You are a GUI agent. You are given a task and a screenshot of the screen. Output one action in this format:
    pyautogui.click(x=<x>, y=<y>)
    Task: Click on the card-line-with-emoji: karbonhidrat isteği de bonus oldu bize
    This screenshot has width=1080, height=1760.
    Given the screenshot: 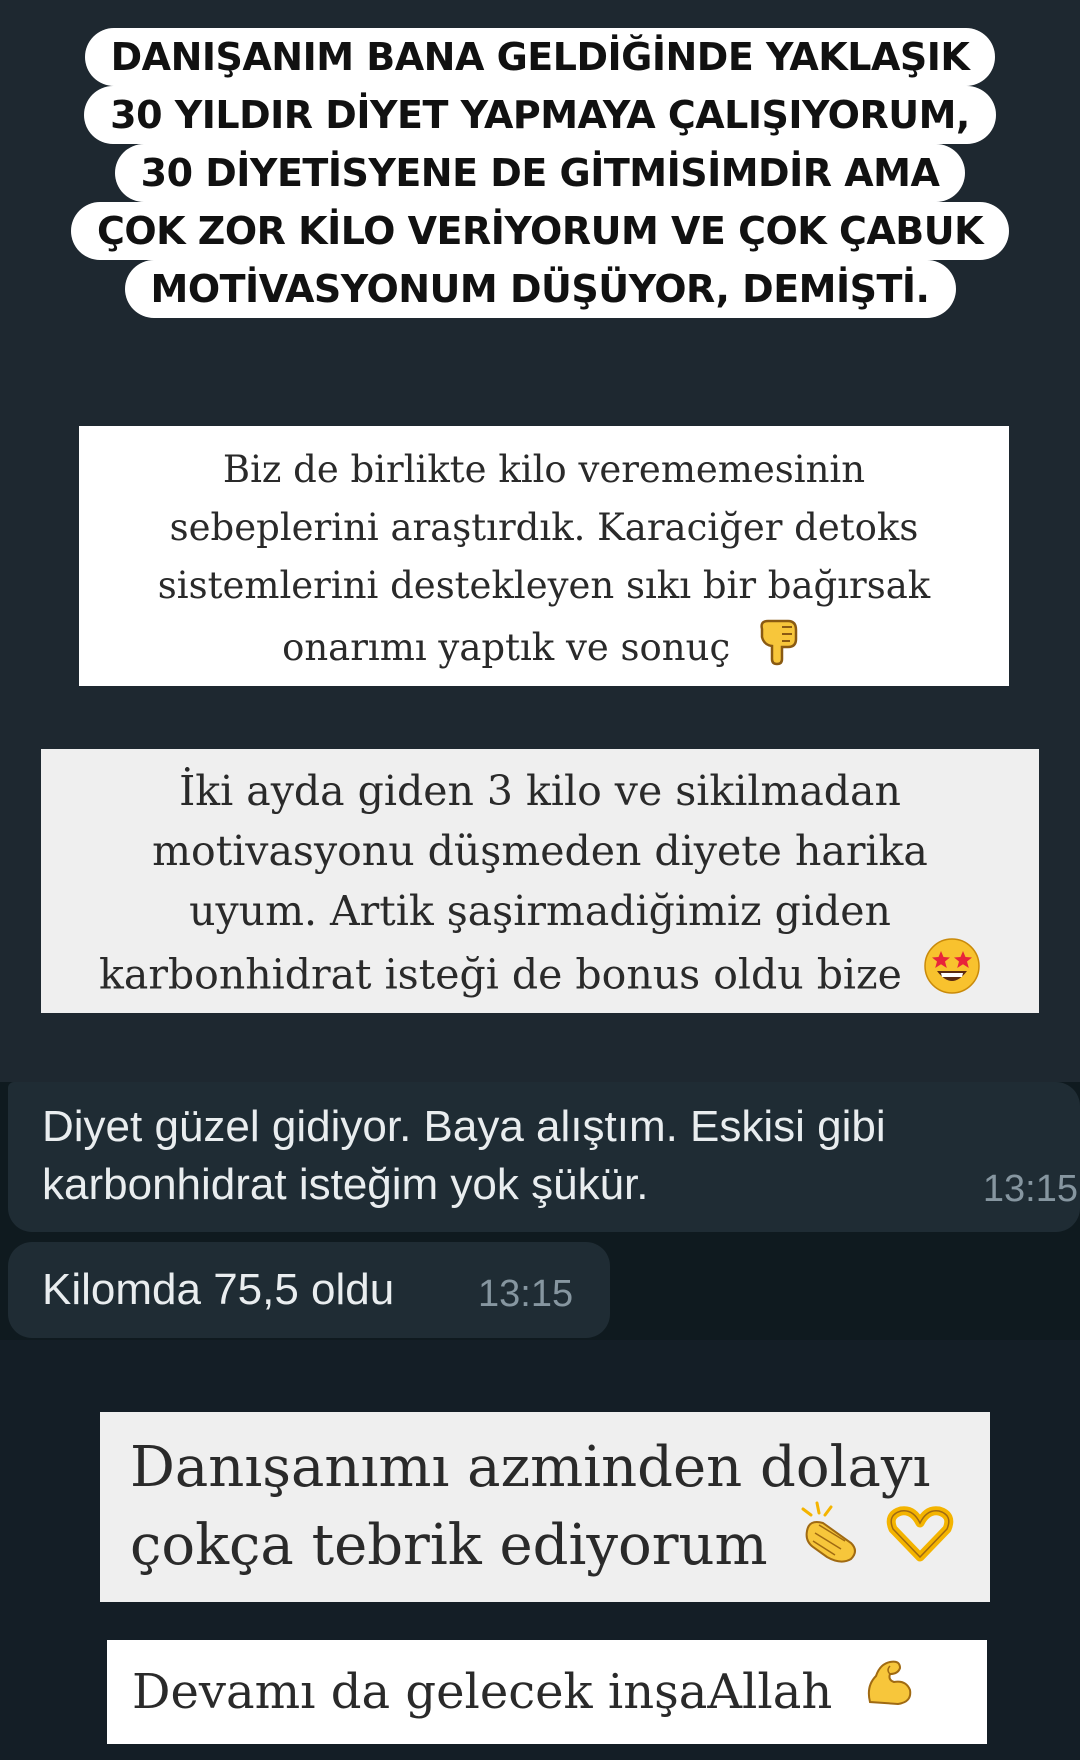 What is the action you would take?
    pyautogui.click(x=540, y=976)
    